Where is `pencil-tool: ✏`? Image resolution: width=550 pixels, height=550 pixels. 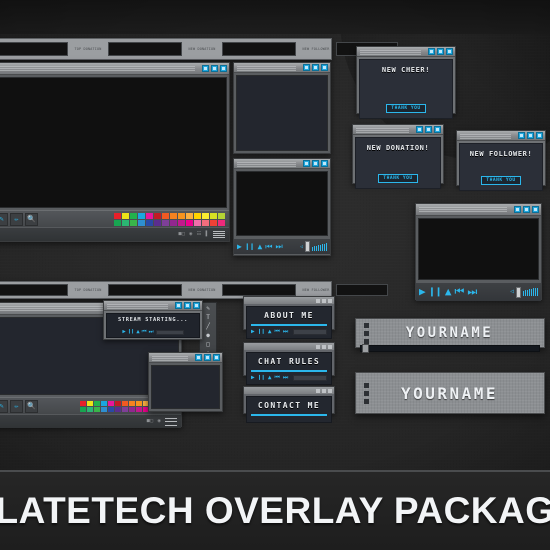 pencil-tool: ✏ is located at coordinates (16, 406).